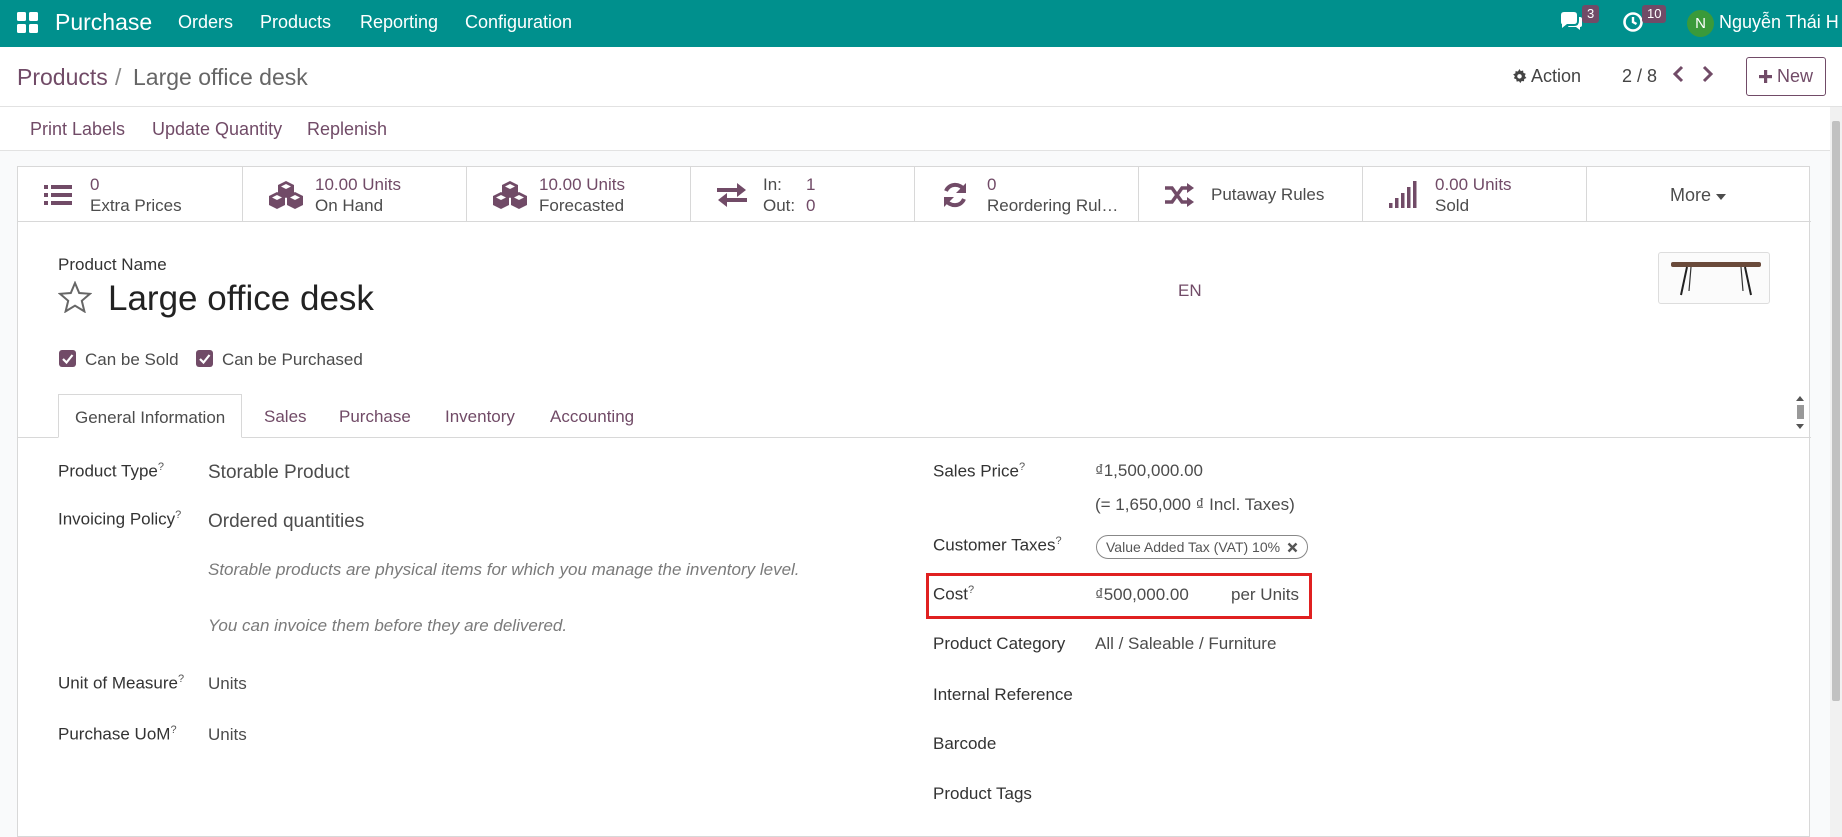  What do you see at coordinates (375, 416) in the screenshot?
I see `tab-purchase: Purchase` at bounding box center [375, 416].